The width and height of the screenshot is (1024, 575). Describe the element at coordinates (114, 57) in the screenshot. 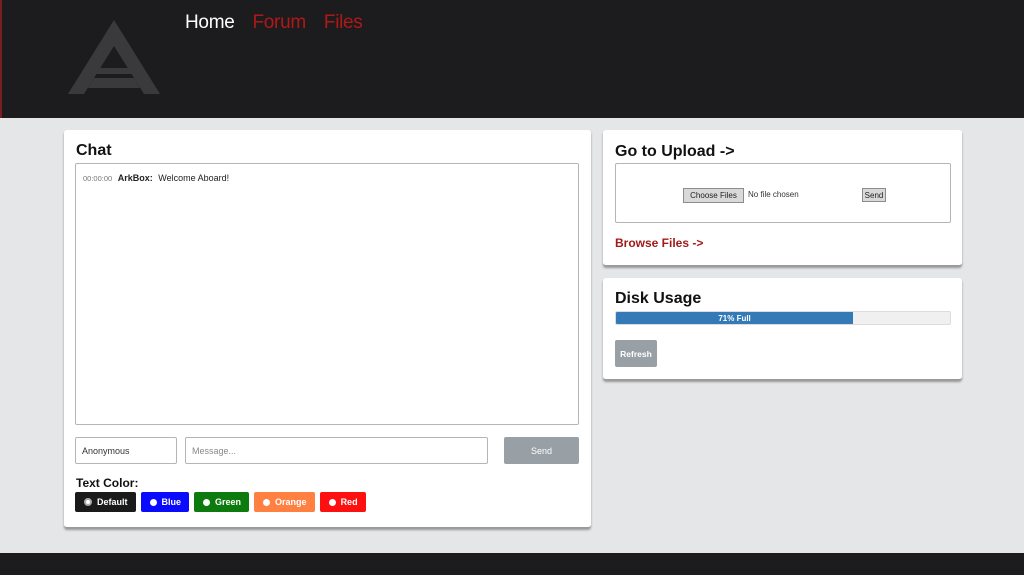

I see `ark-logo-icon` at that location.